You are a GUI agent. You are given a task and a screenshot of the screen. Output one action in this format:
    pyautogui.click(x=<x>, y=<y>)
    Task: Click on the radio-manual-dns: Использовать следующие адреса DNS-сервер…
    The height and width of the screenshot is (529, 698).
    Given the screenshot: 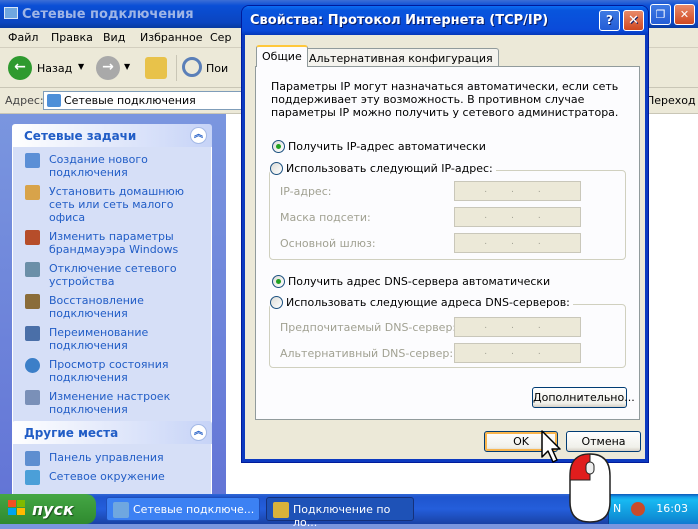 What is the action you would take?
    pyautogui.click(x=421, y=302)
    